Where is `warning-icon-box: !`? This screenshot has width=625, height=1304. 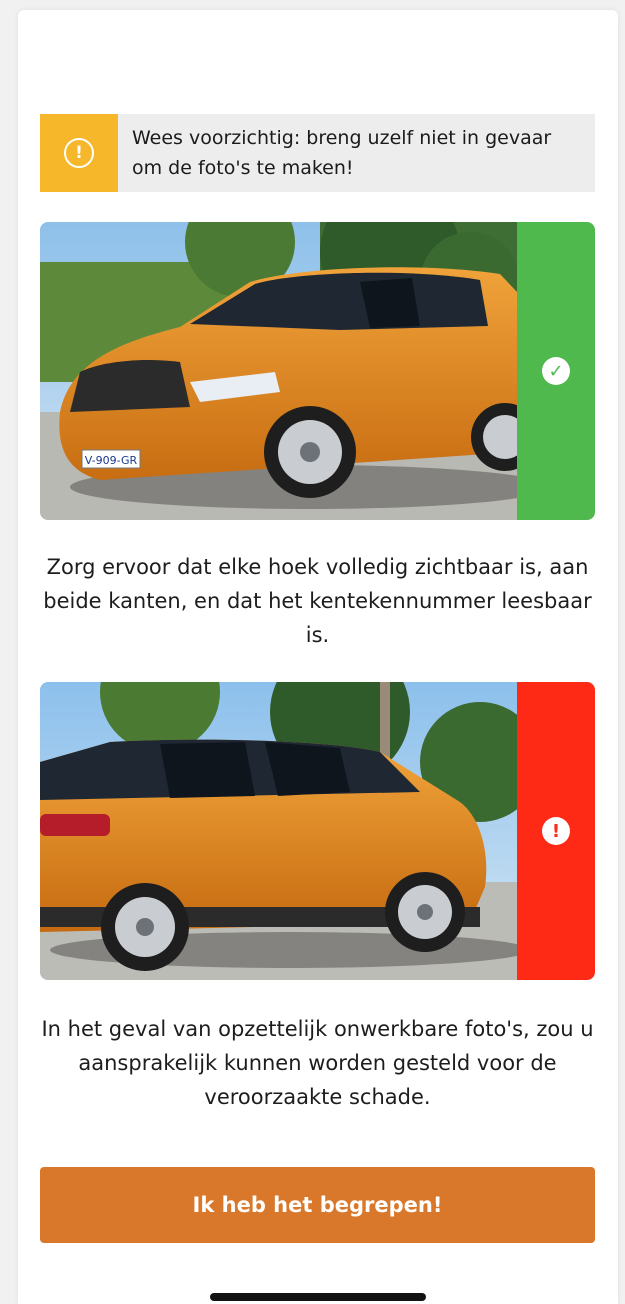 warning-icon-box: ! is located at coordinates (79, 153).